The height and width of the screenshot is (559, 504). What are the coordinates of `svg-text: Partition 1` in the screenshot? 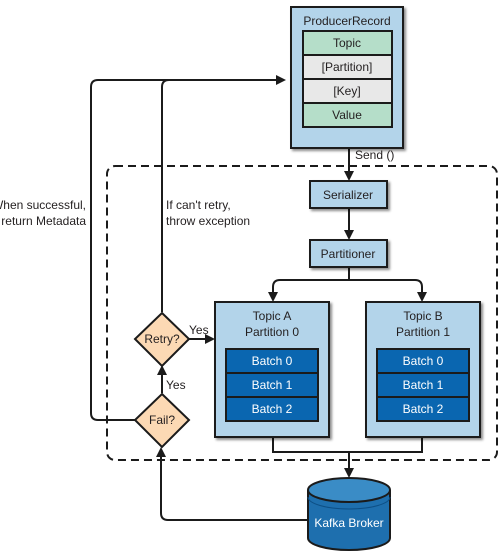 It's located at (423, 332).